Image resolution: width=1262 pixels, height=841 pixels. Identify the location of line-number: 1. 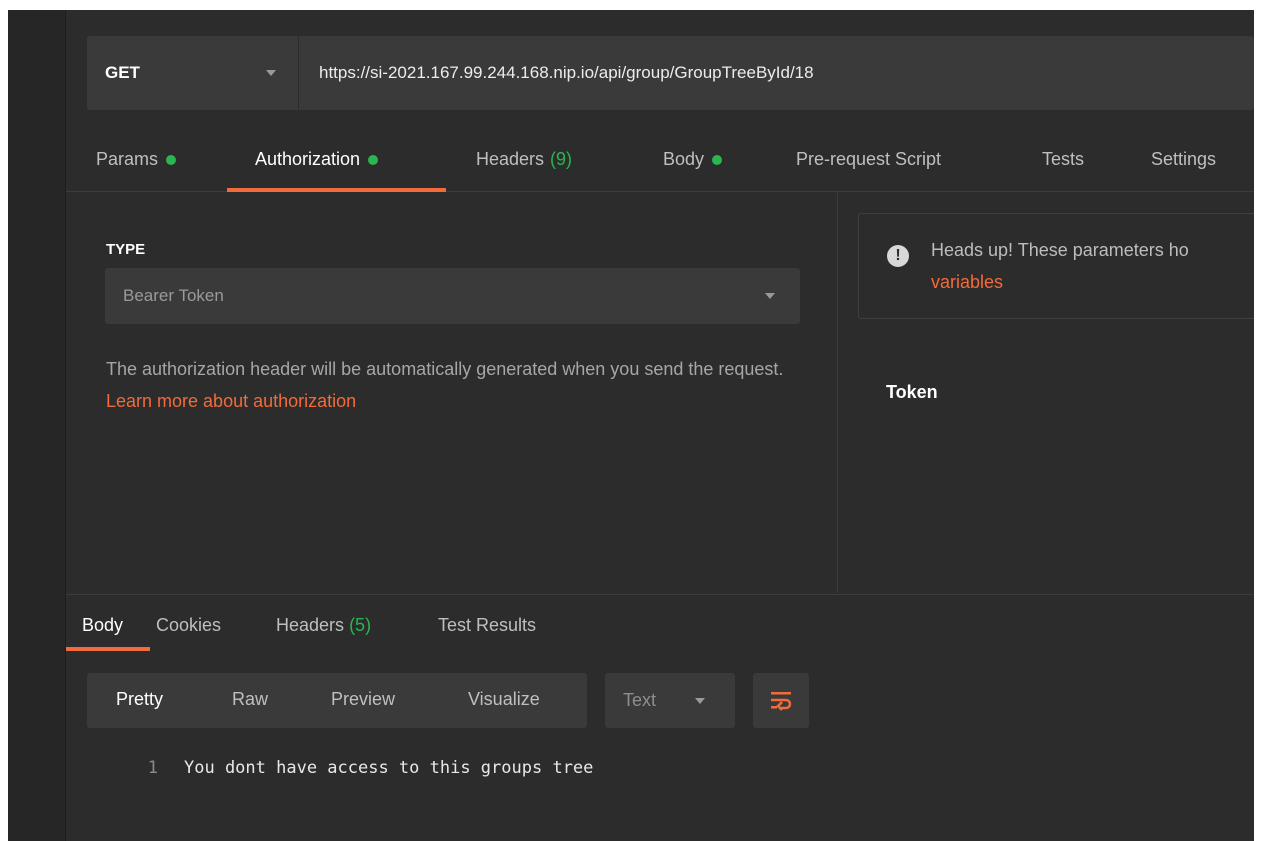
(152, 768).